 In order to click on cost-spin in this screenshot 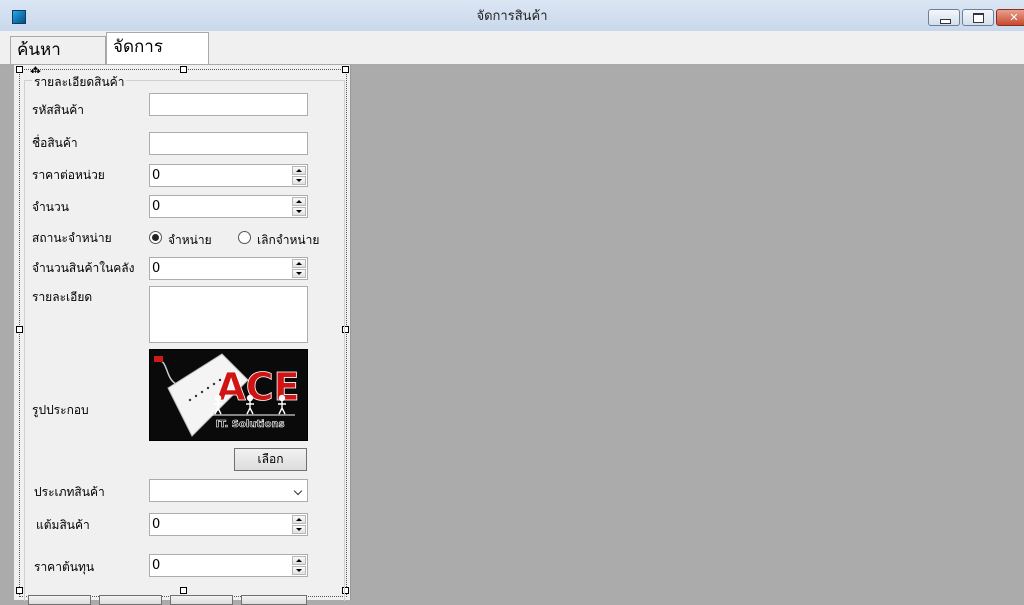, I will do `click(299, 565)`.